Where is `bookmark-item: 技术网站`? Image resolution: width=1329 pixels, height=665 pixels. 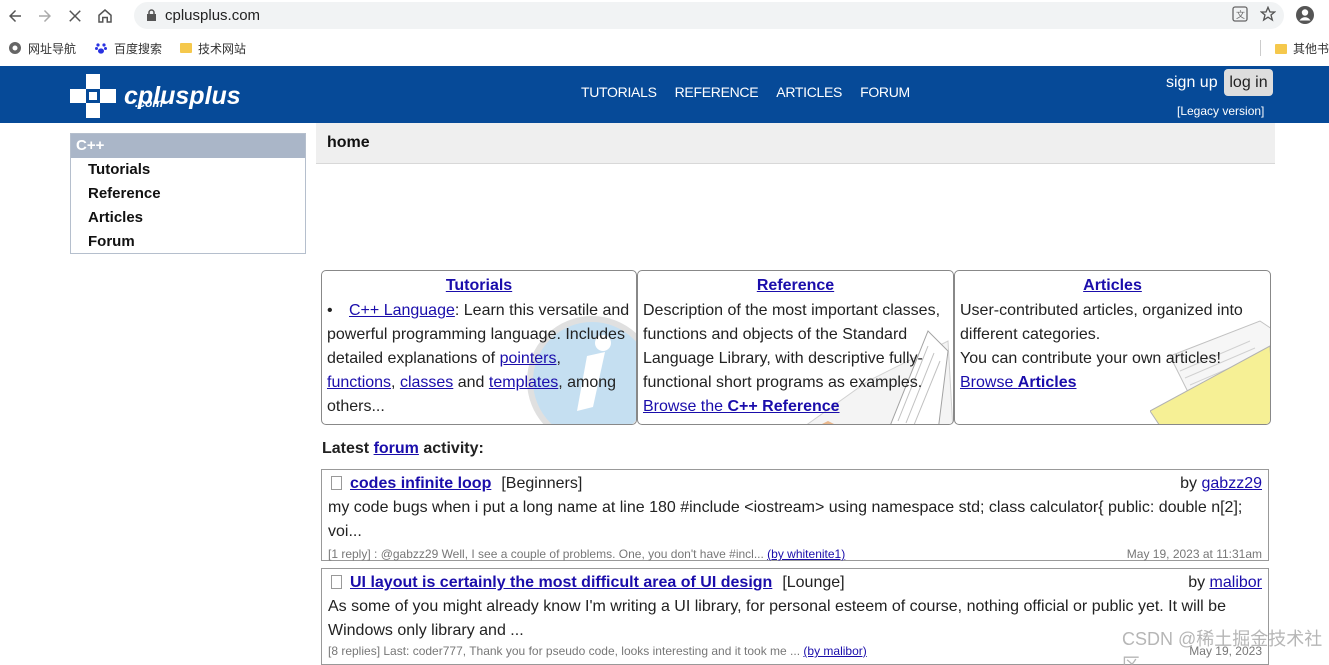
bookmark-item: 技术网站 is located at coordinates (213, 48).